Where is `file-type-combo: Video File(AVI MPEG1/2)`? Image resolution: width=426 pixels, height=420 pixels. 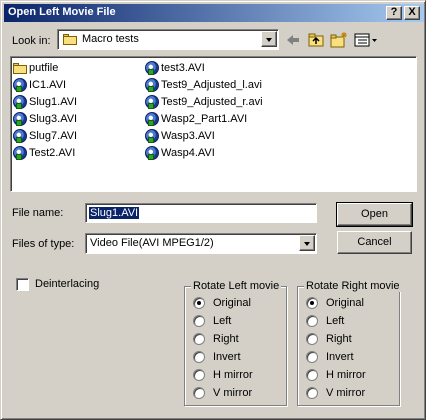 file-type-combo: Video File(AVI MPEG1/2) is located at coordinates (201, 243).